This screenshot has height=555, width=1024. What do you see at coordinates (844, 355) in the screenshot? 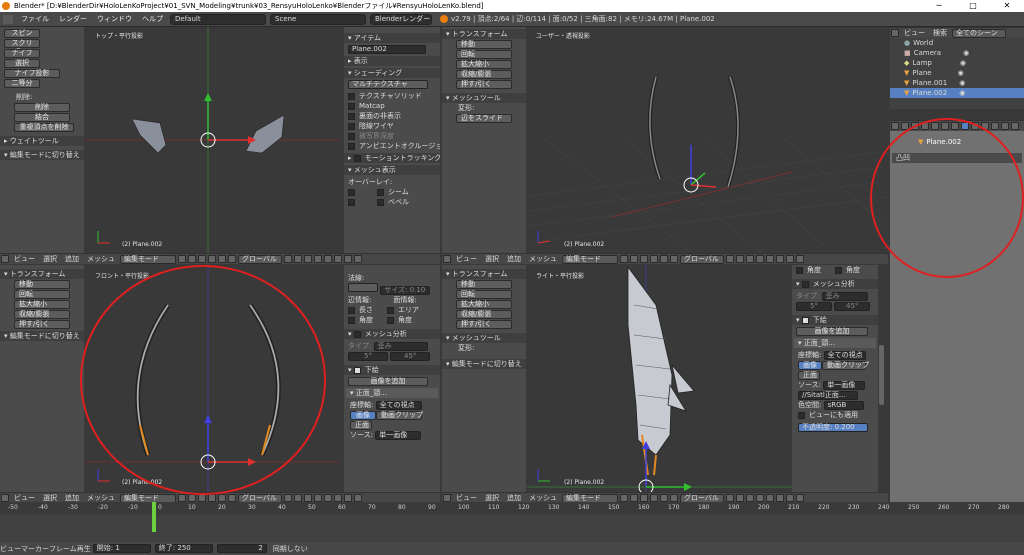
I see `axis-select: 全ての視点` at bounding box center [844, 355].